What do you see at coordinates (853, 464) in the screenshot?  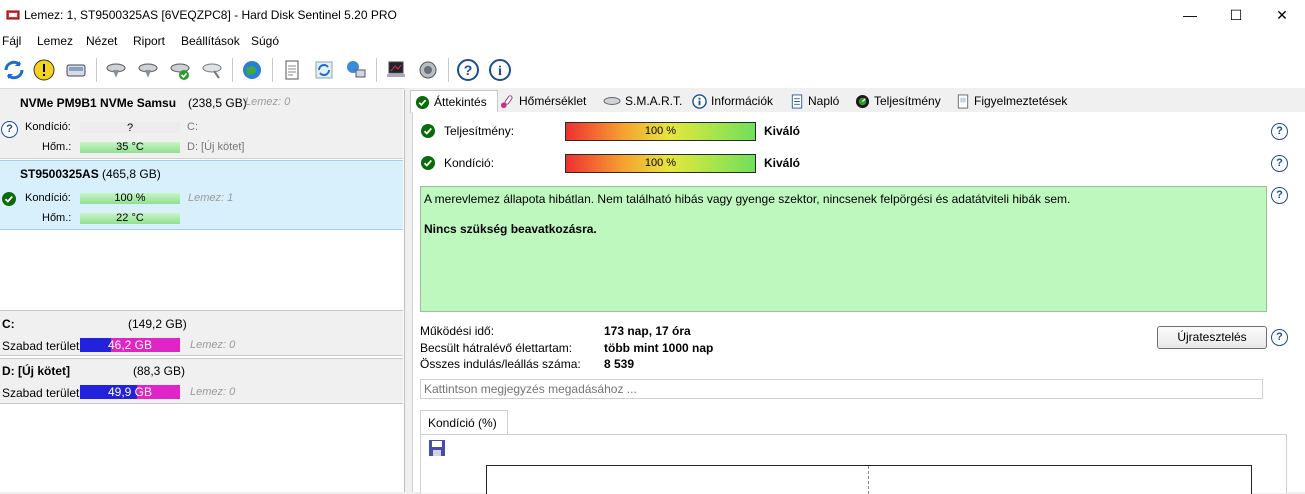 I see `condition-chart-area` at bounding box center [853, 464].